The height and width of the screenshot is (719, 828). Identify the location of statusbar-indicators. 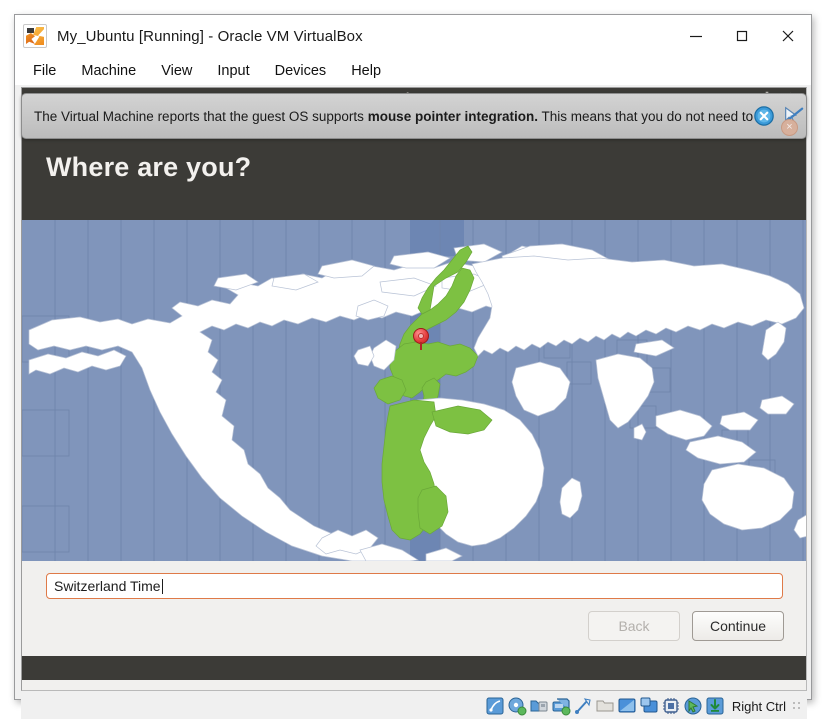
(605, 706).